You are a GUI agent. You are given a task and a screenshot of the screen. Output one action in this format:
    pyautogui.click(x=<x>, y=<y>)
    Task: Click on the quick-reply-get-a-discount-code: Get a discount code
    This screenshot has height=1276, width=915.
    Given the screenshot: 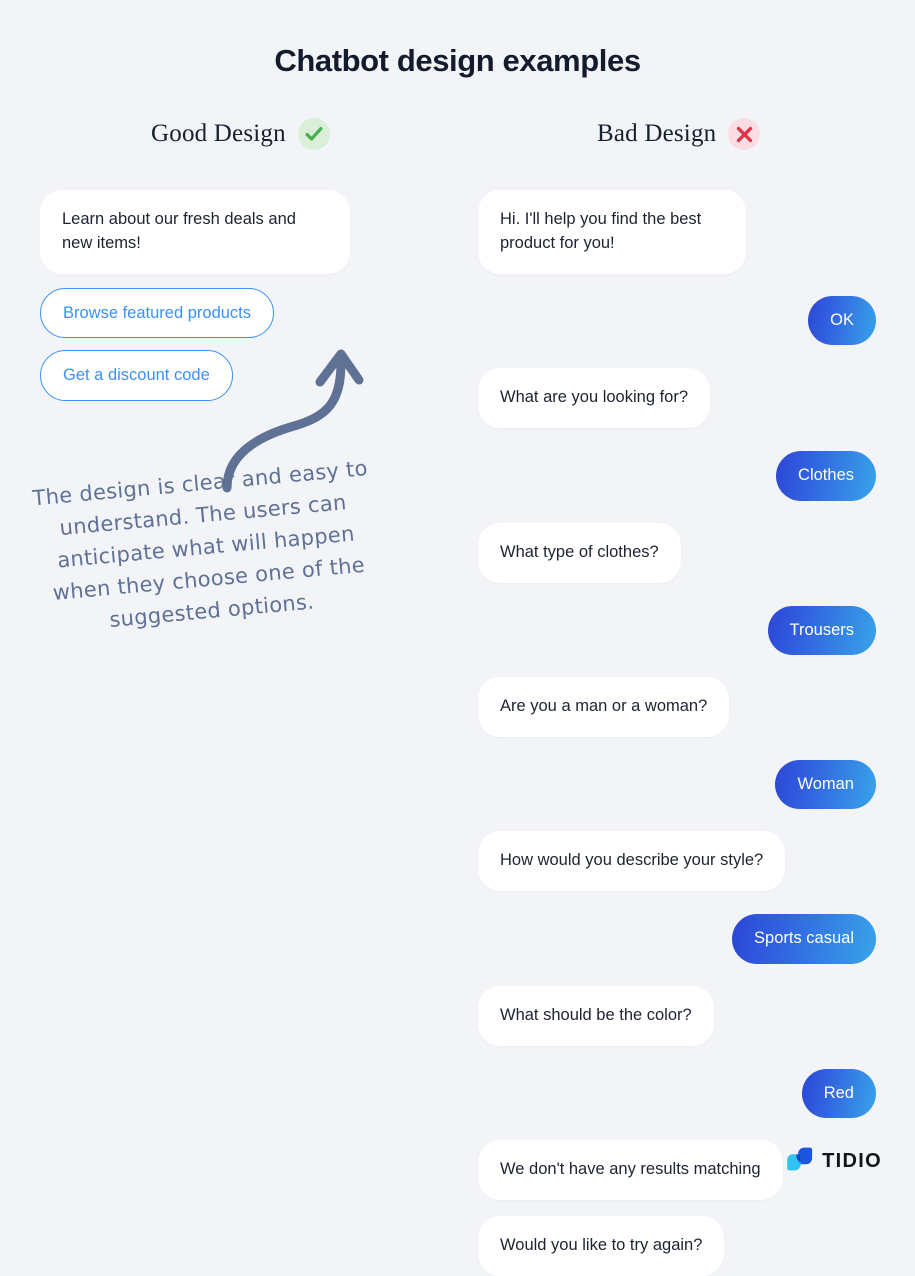 What is the action you would take?
    pyautogui.click(x=136, y=376)
    